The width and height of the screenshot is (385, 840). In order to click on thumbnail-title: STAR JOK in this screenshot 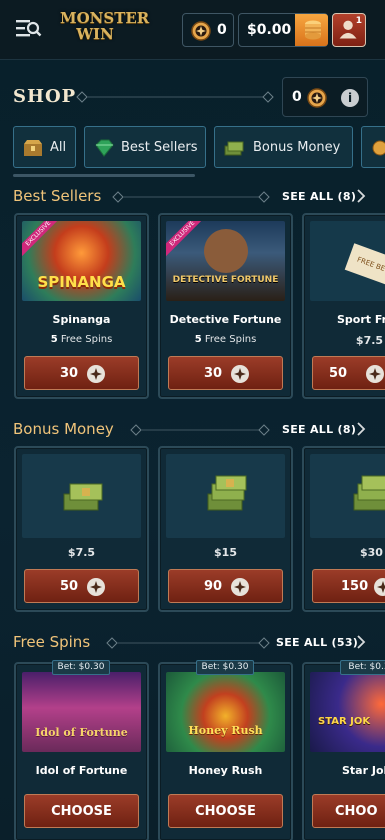, I will do `click(344, 721)`.